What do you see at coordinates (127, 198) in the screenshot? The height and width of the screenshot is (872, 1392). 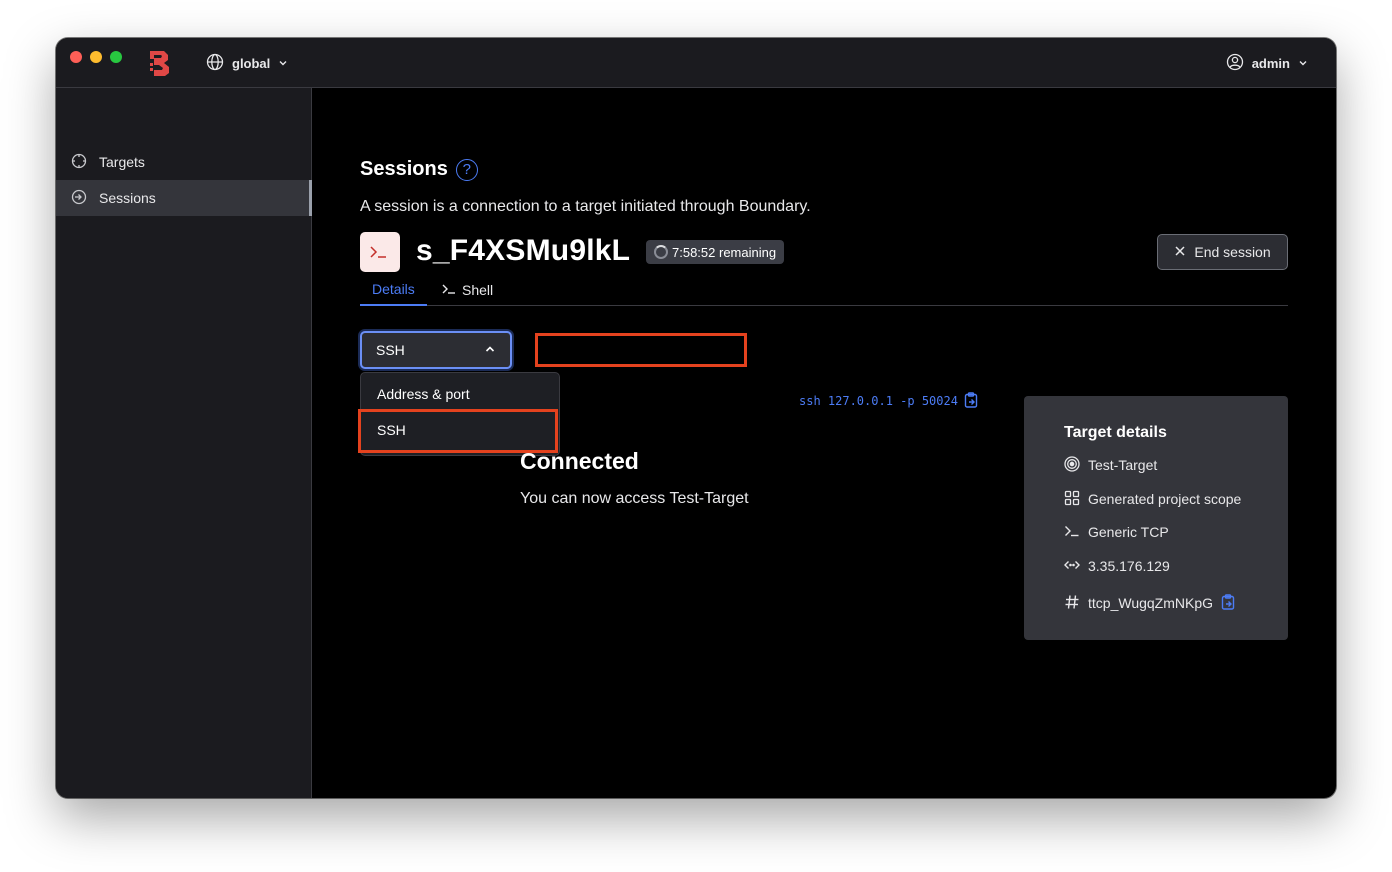 I see `sidebar-item-label: Sessions` at bounding box center [127, 198].